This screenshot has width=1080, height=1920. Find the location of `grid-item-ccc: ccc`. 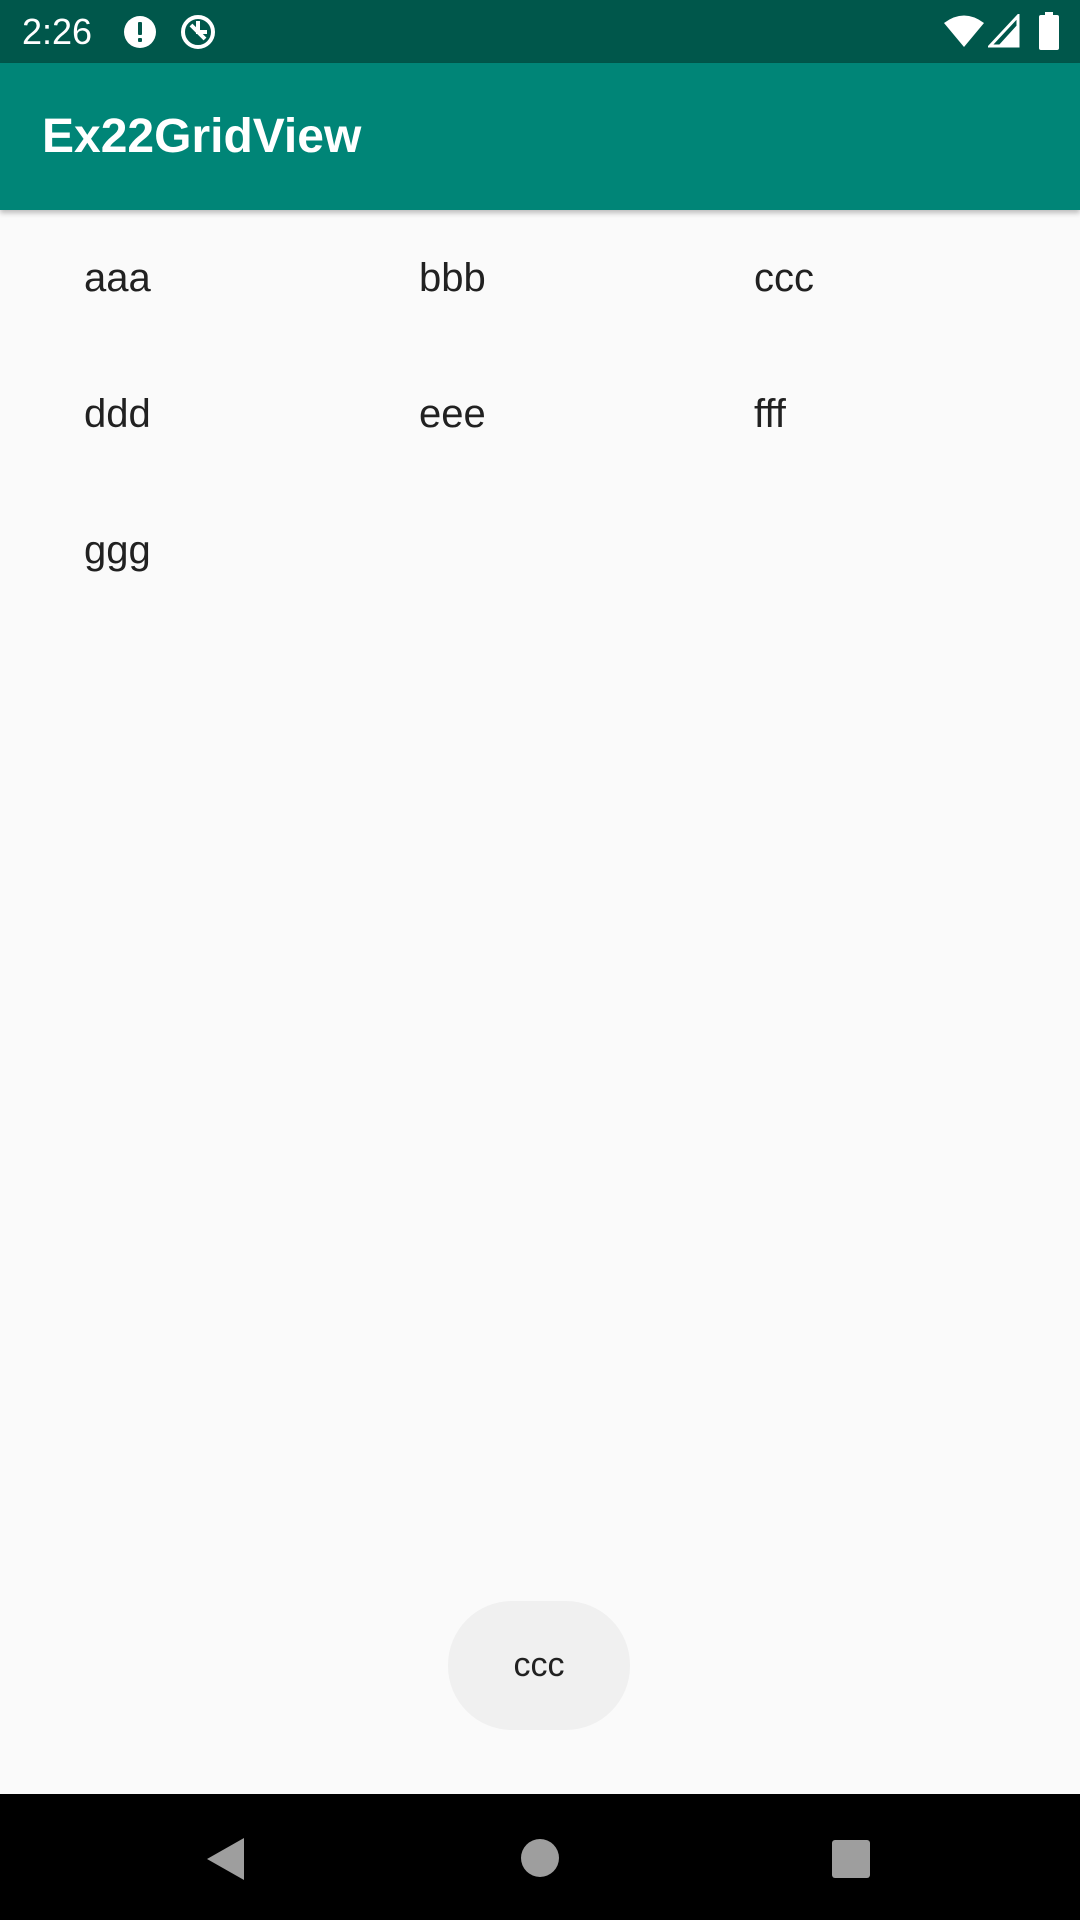

grid-item-ccc: ccc is located at coordinates (879, 320).